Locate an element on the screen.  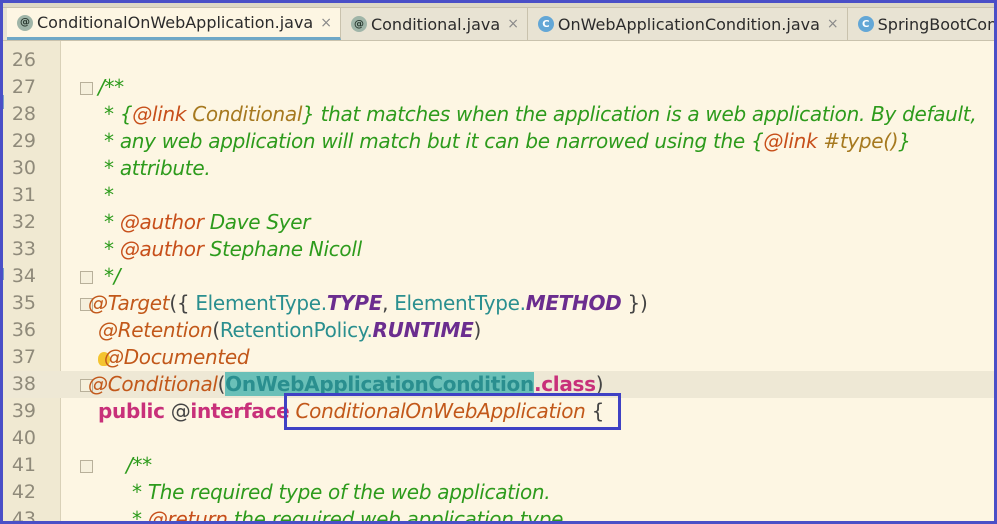
code-token: #type() is located at coordinates (861, 141).